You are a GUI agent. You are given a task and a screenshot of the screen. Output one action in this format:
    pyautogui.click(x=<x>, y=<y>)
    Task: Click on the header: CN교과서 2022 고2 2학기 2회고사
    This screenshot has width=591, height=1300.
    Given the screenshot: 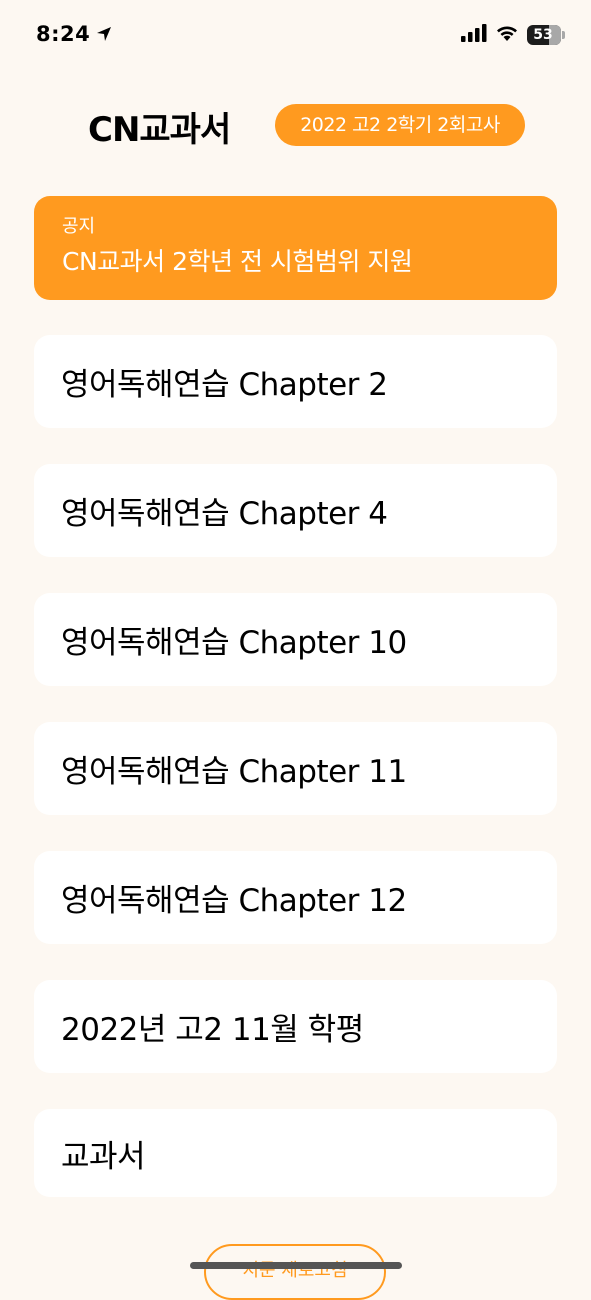 What is the action you would take?
    pyautogui.click(x=295, y=125)
    